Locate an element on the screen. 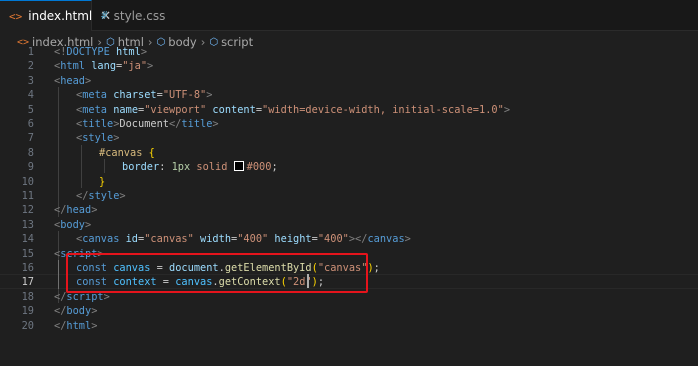 Image resolution: width=698 pixels, height=366 pixels. line-number: 8 is located at coordinates (30, 152).